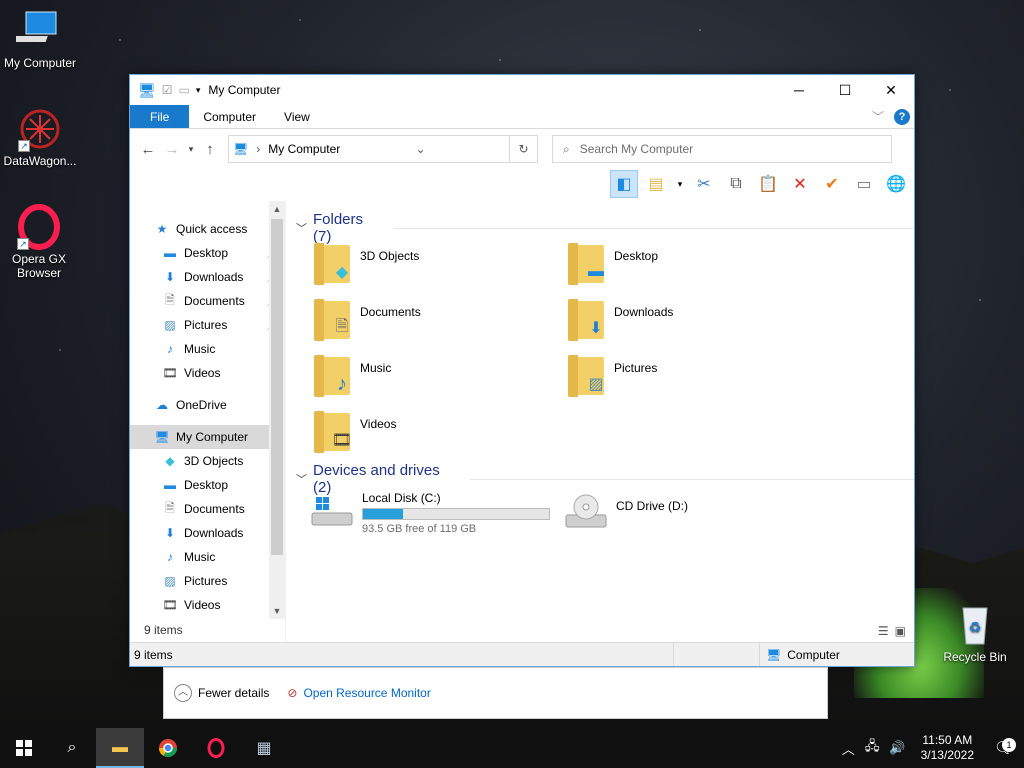  I want to click on sidebar-item-onedrive: ☁ OneDrive, so click(207, 405).